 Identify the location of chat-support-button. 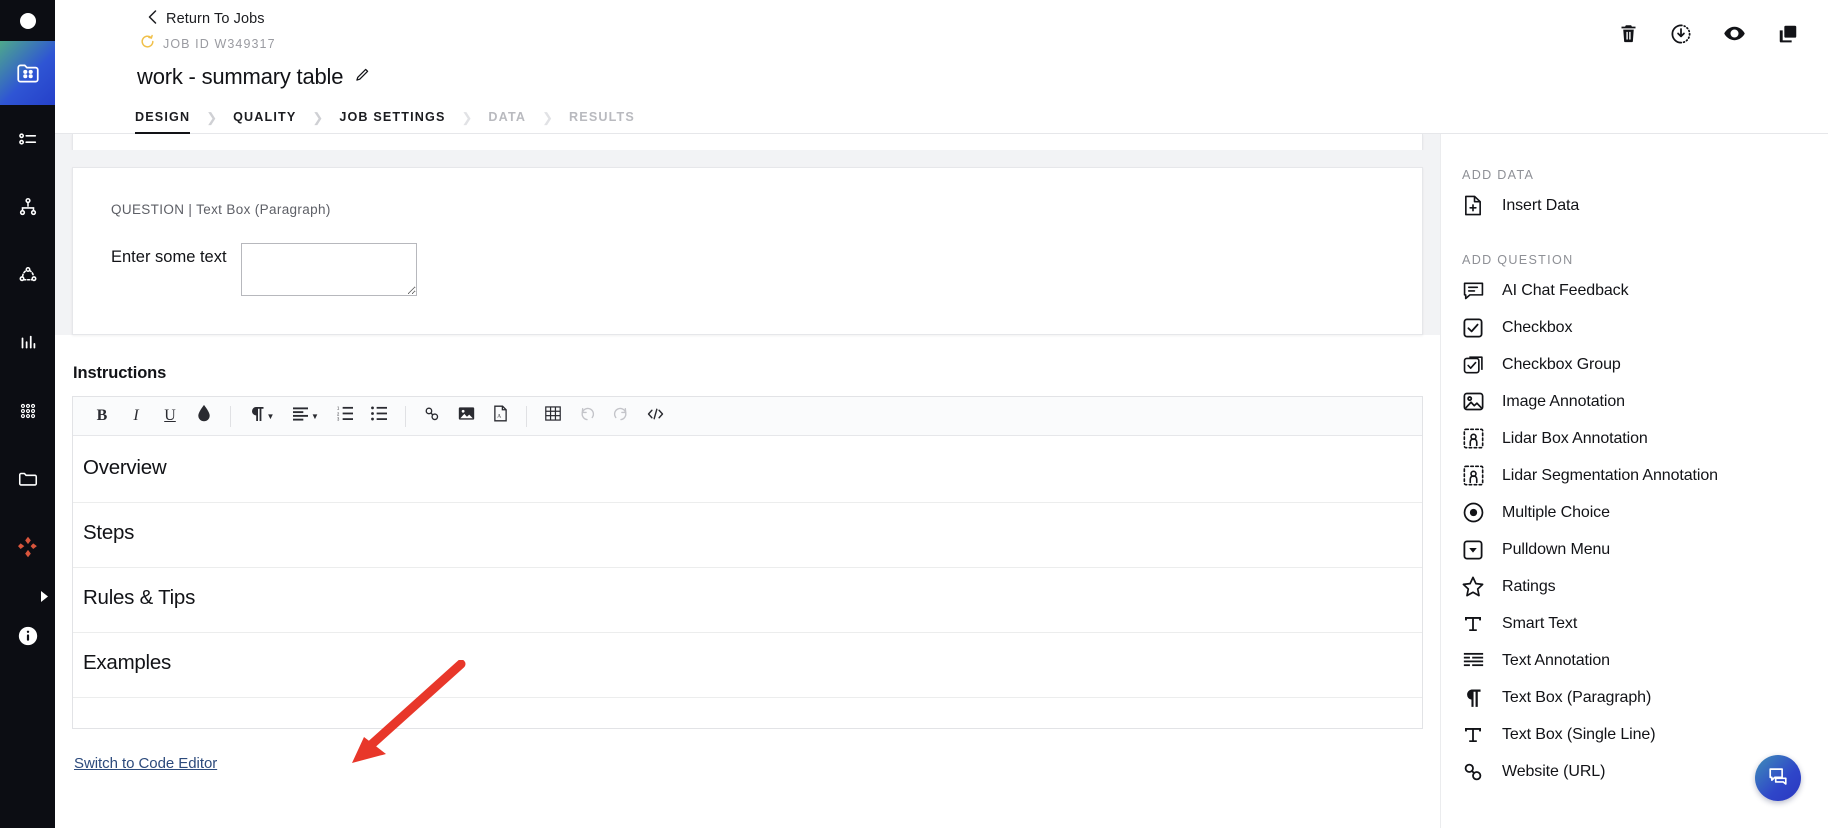
(1778, 778).